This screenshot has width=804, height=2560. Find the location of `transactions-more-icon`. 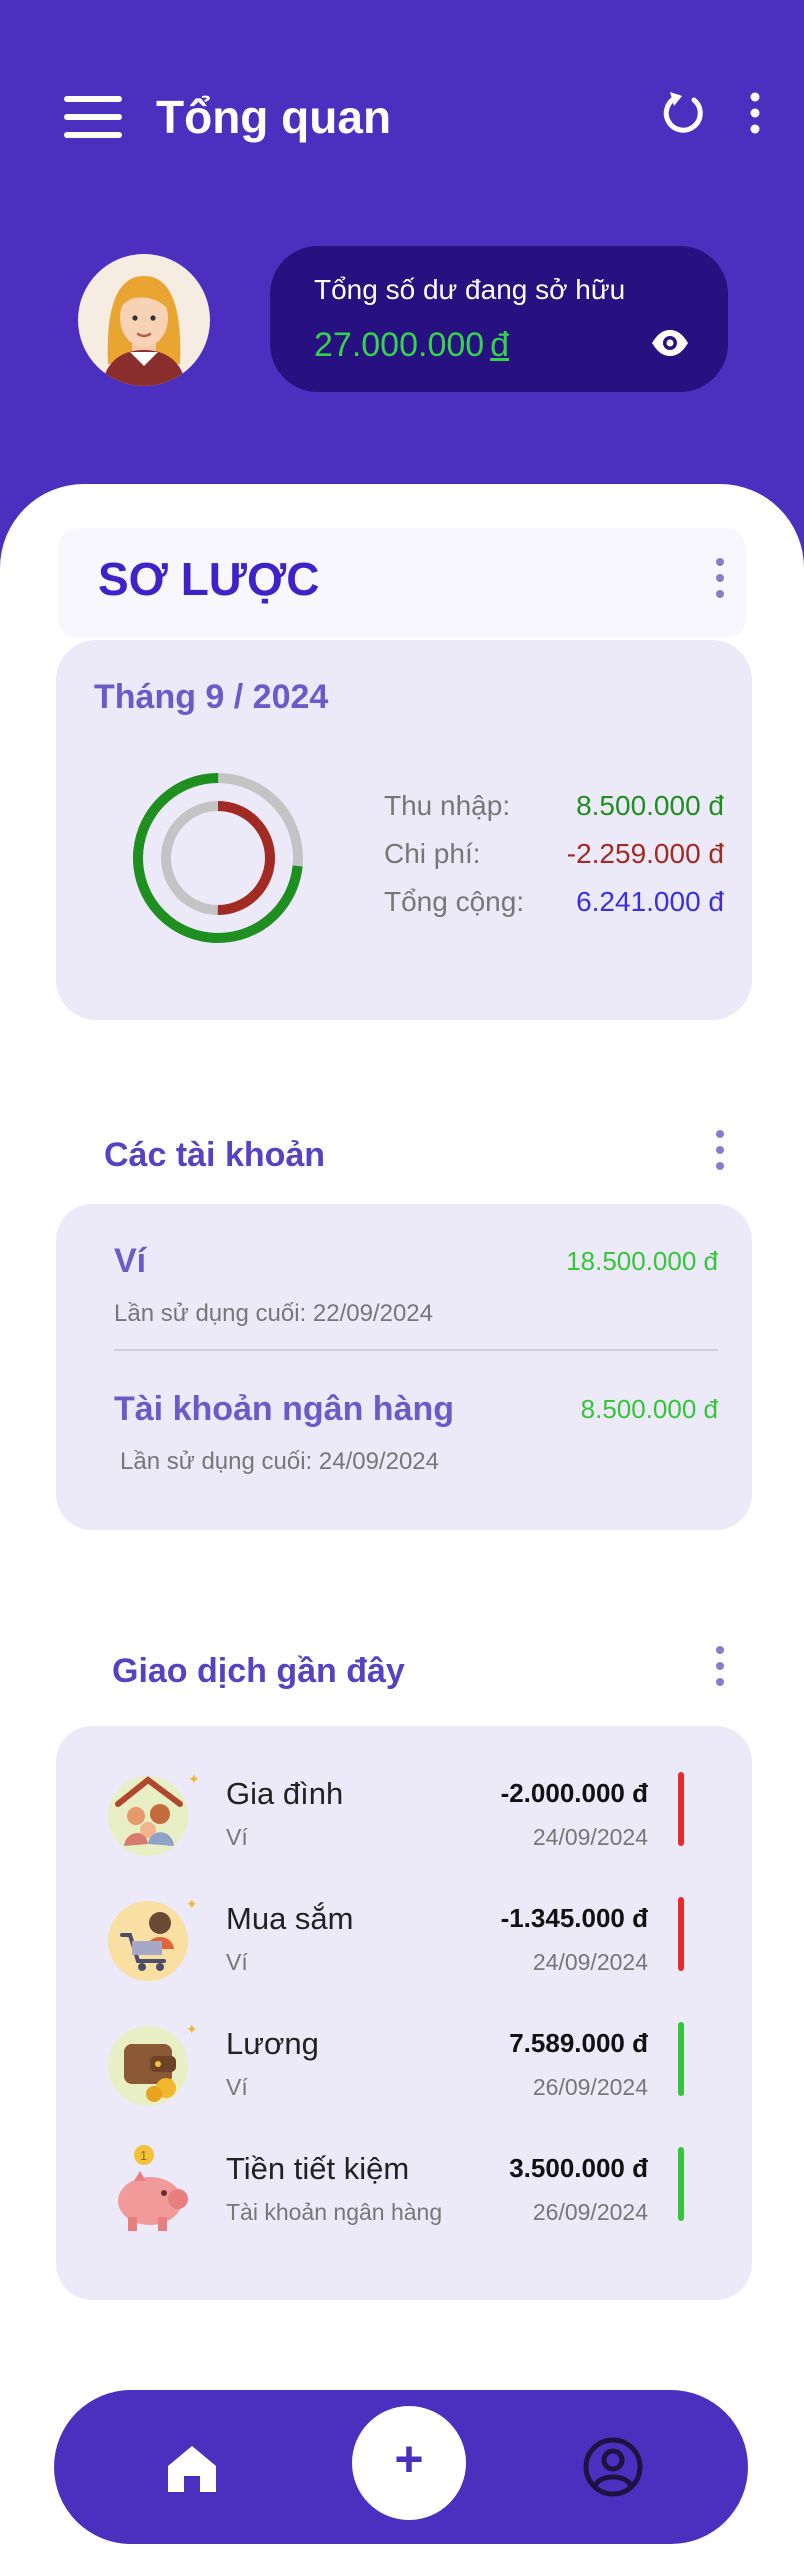

transactions-more-icon is located at coordinates (720, 1669).